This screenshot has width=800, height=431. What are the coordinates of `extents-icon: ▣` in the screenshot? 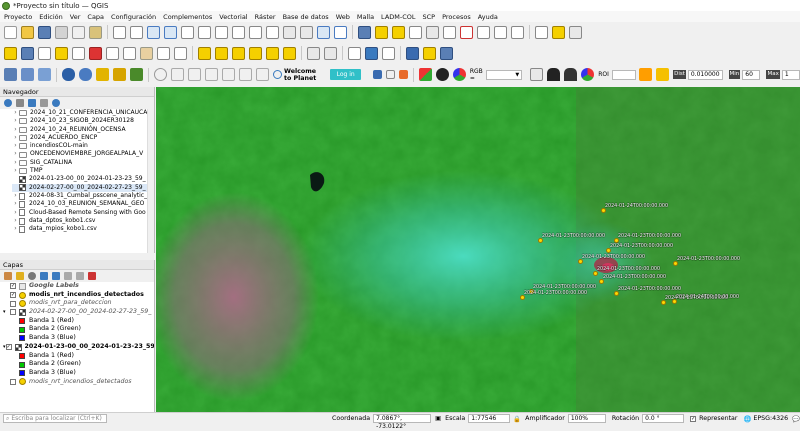 It's located at (438, 418).